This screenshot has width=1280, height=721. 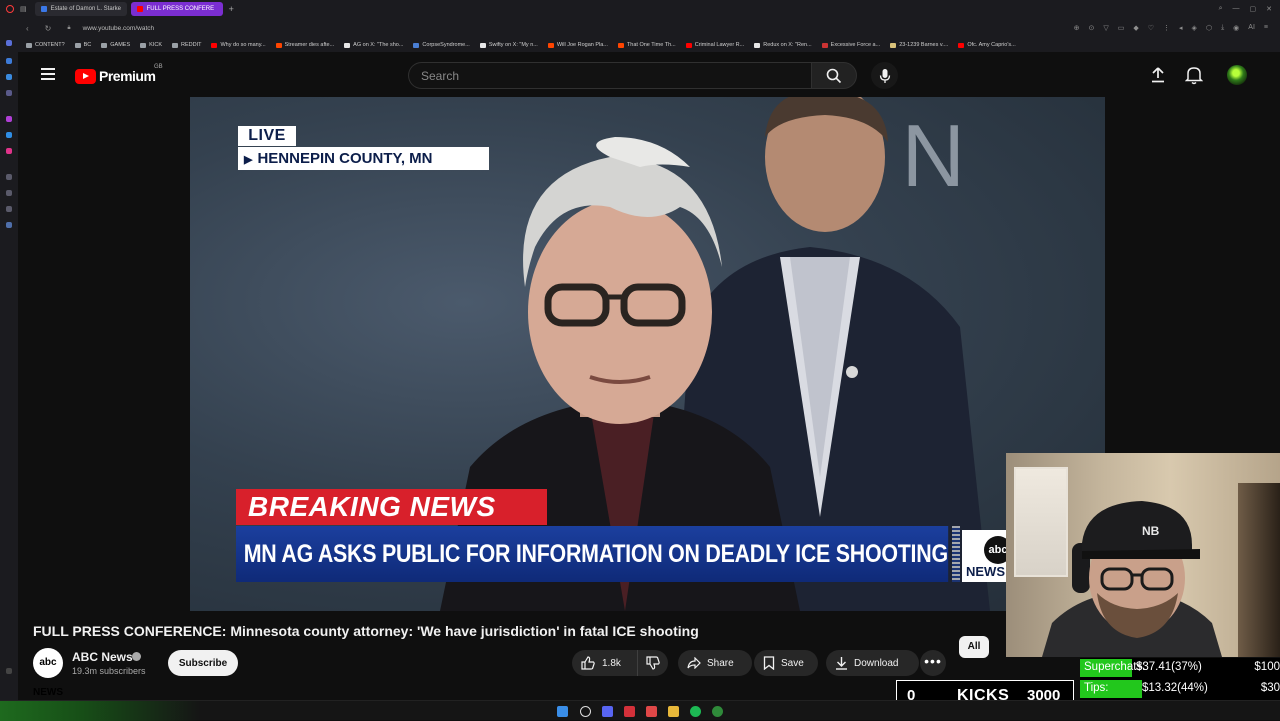 What do you see at coordinates (48, 673) in the screenshot?
I see `channel-avatar: abc NEWS` at bounding box center [48, 673].